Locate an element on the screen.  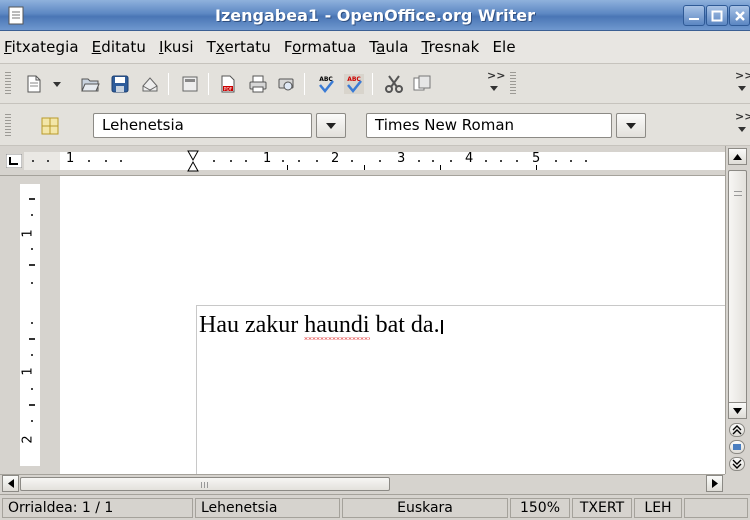
export-pdf-icon: PDF is located at coordinates (228, 84).